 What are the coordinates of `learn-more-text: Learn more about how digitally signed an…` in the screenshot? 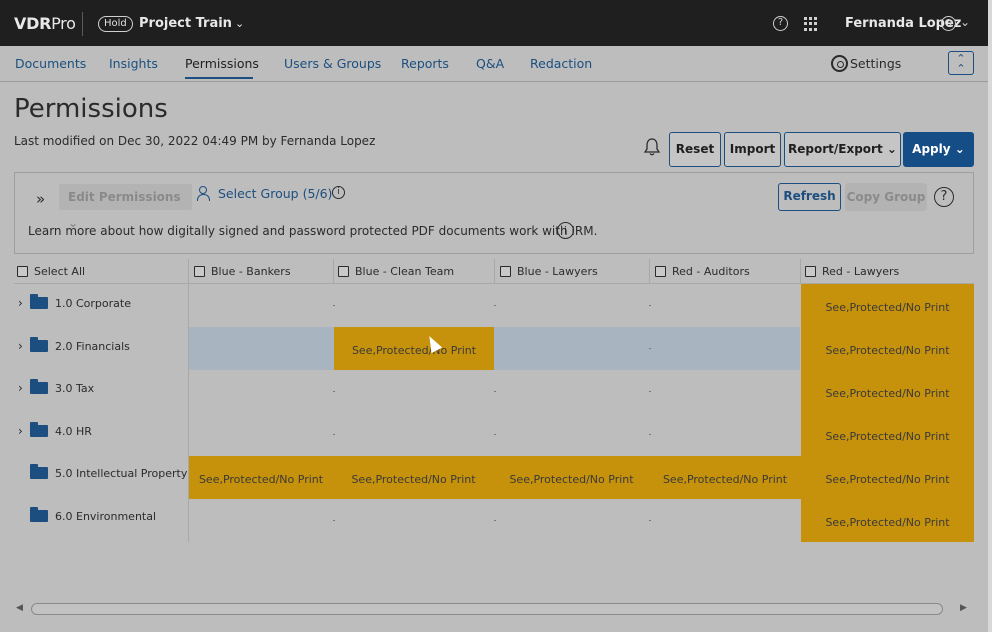 It's located at (313, 231).